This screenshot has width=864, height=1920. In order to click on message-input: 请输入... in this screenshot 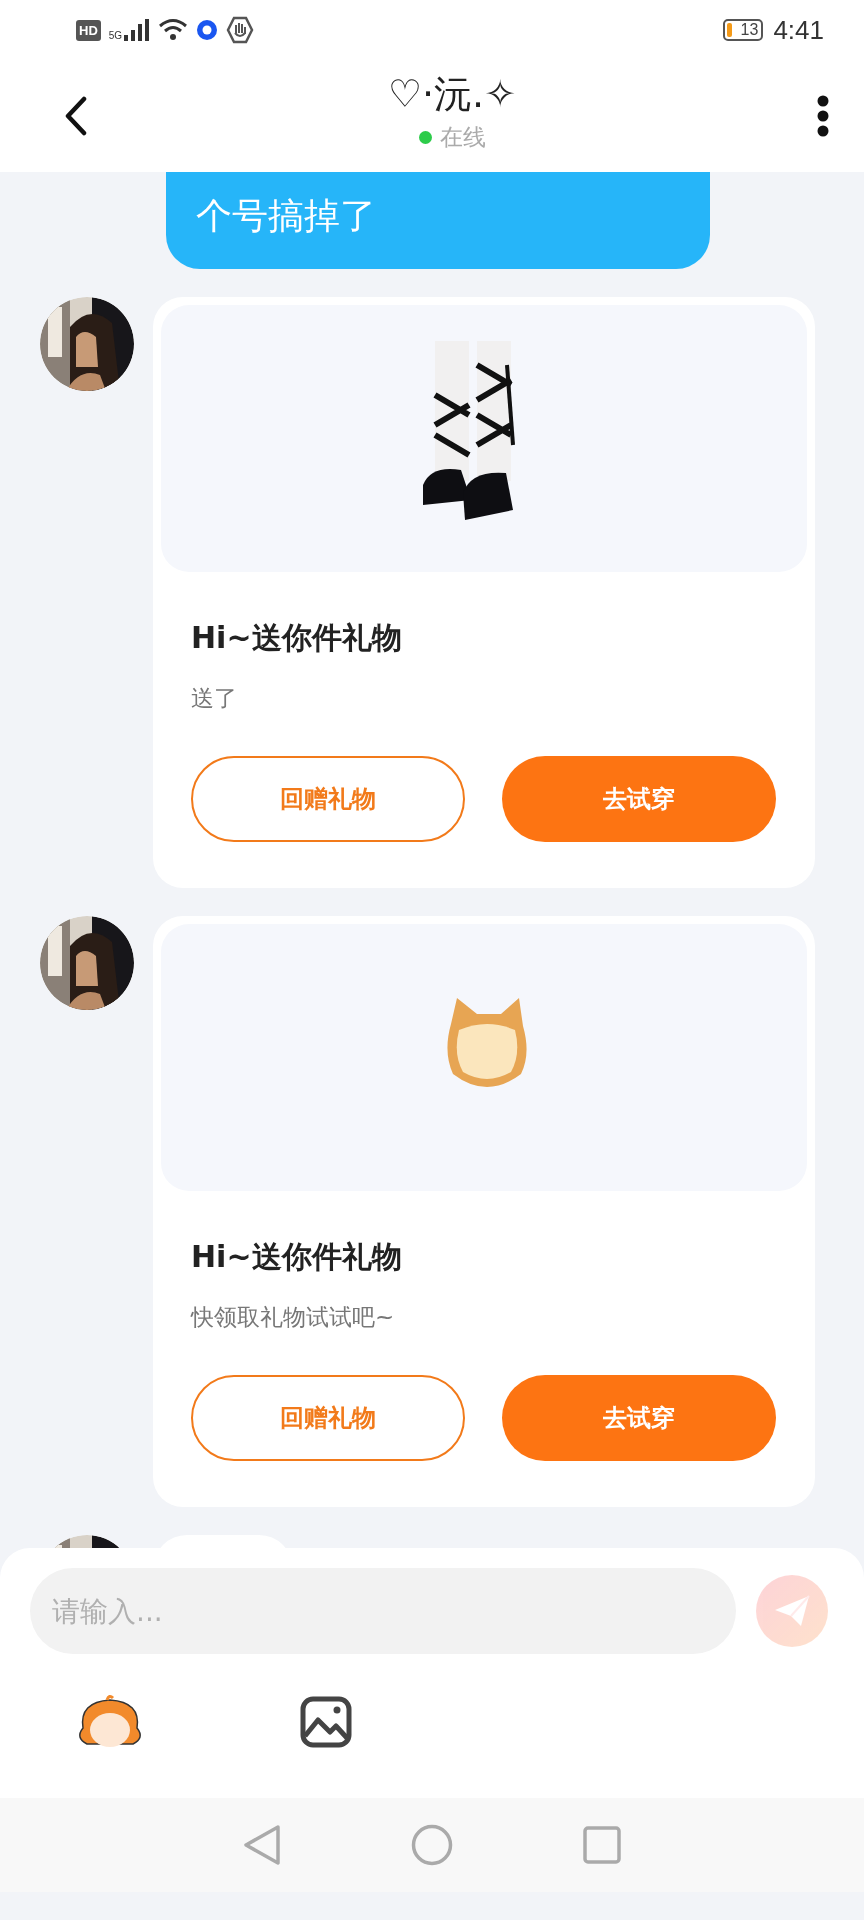, I will do `click(383, 1611)`.